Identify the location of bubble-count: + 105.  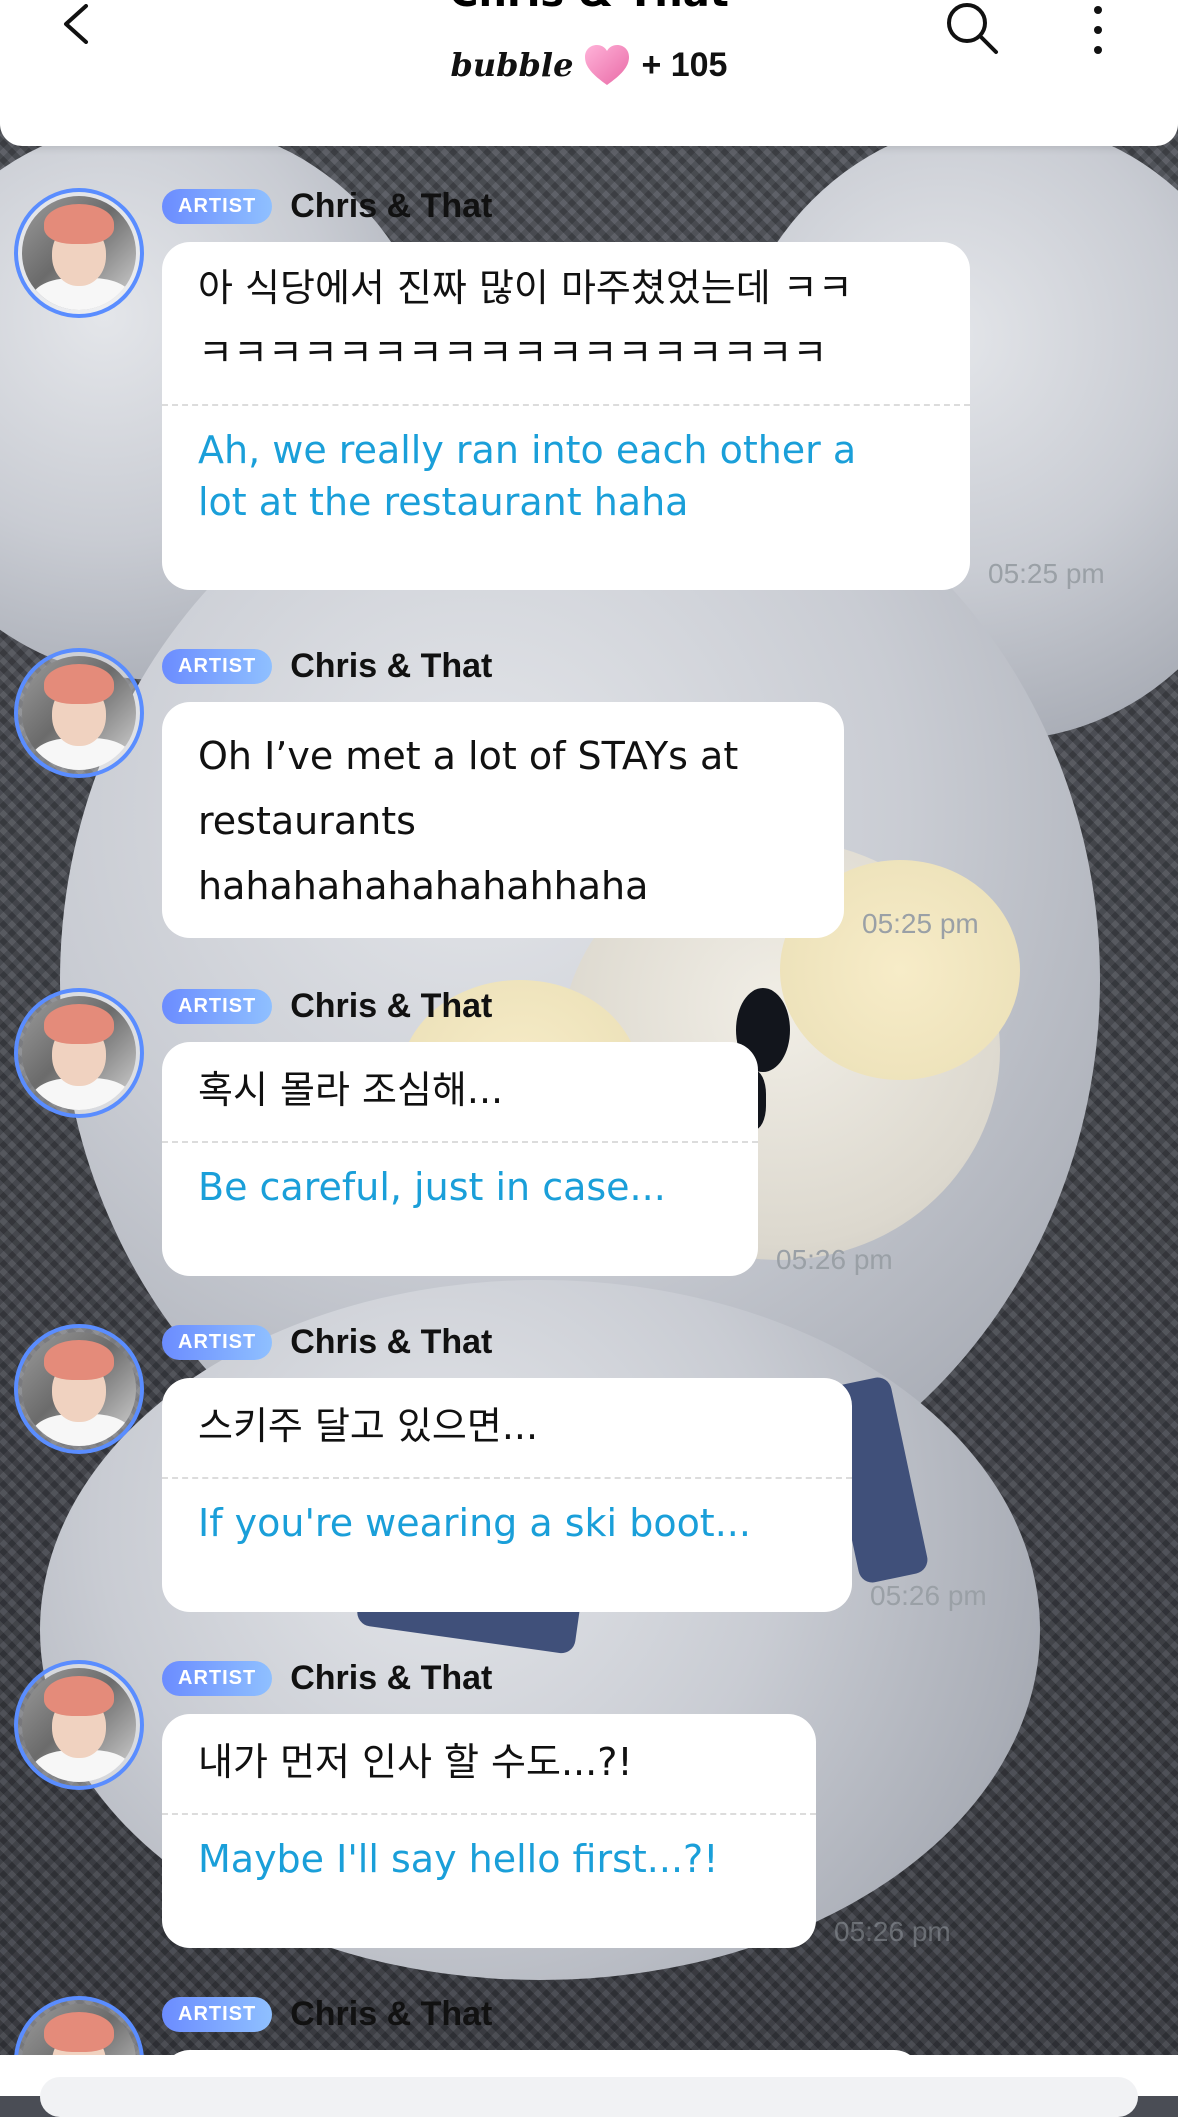
(684, 64).